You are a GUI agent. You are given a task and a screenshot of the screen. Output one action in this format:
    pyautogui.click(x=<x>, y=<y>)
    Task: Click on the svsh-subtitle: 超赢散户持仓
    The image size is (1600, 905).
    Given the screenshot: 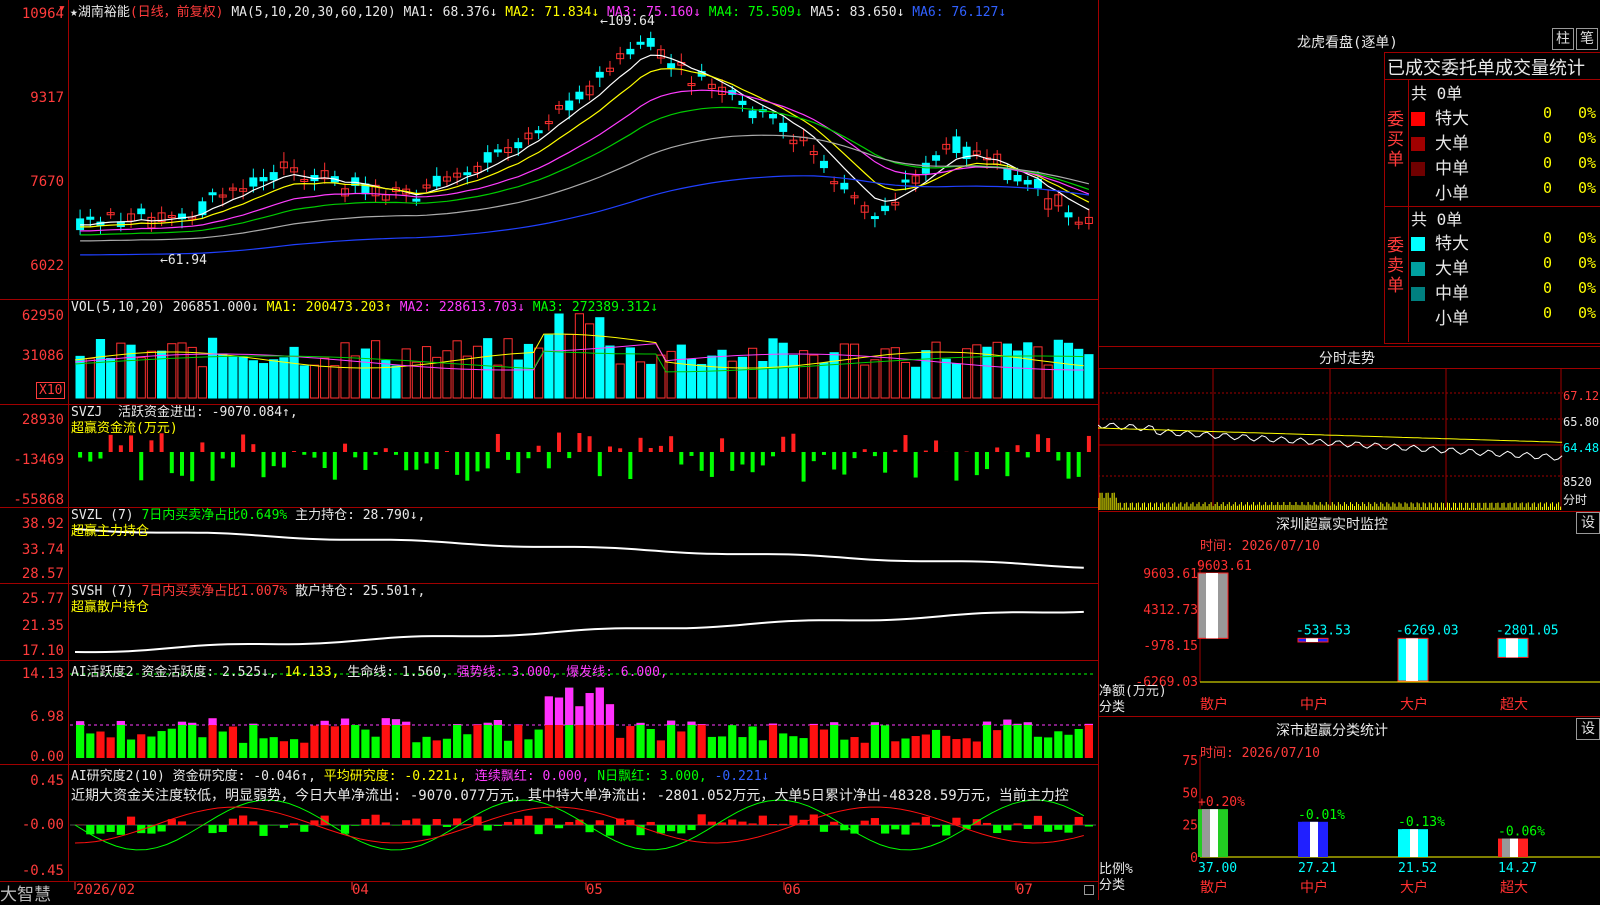 What is the action you would take?
    pyautogui.click(x=110, y=607)
    